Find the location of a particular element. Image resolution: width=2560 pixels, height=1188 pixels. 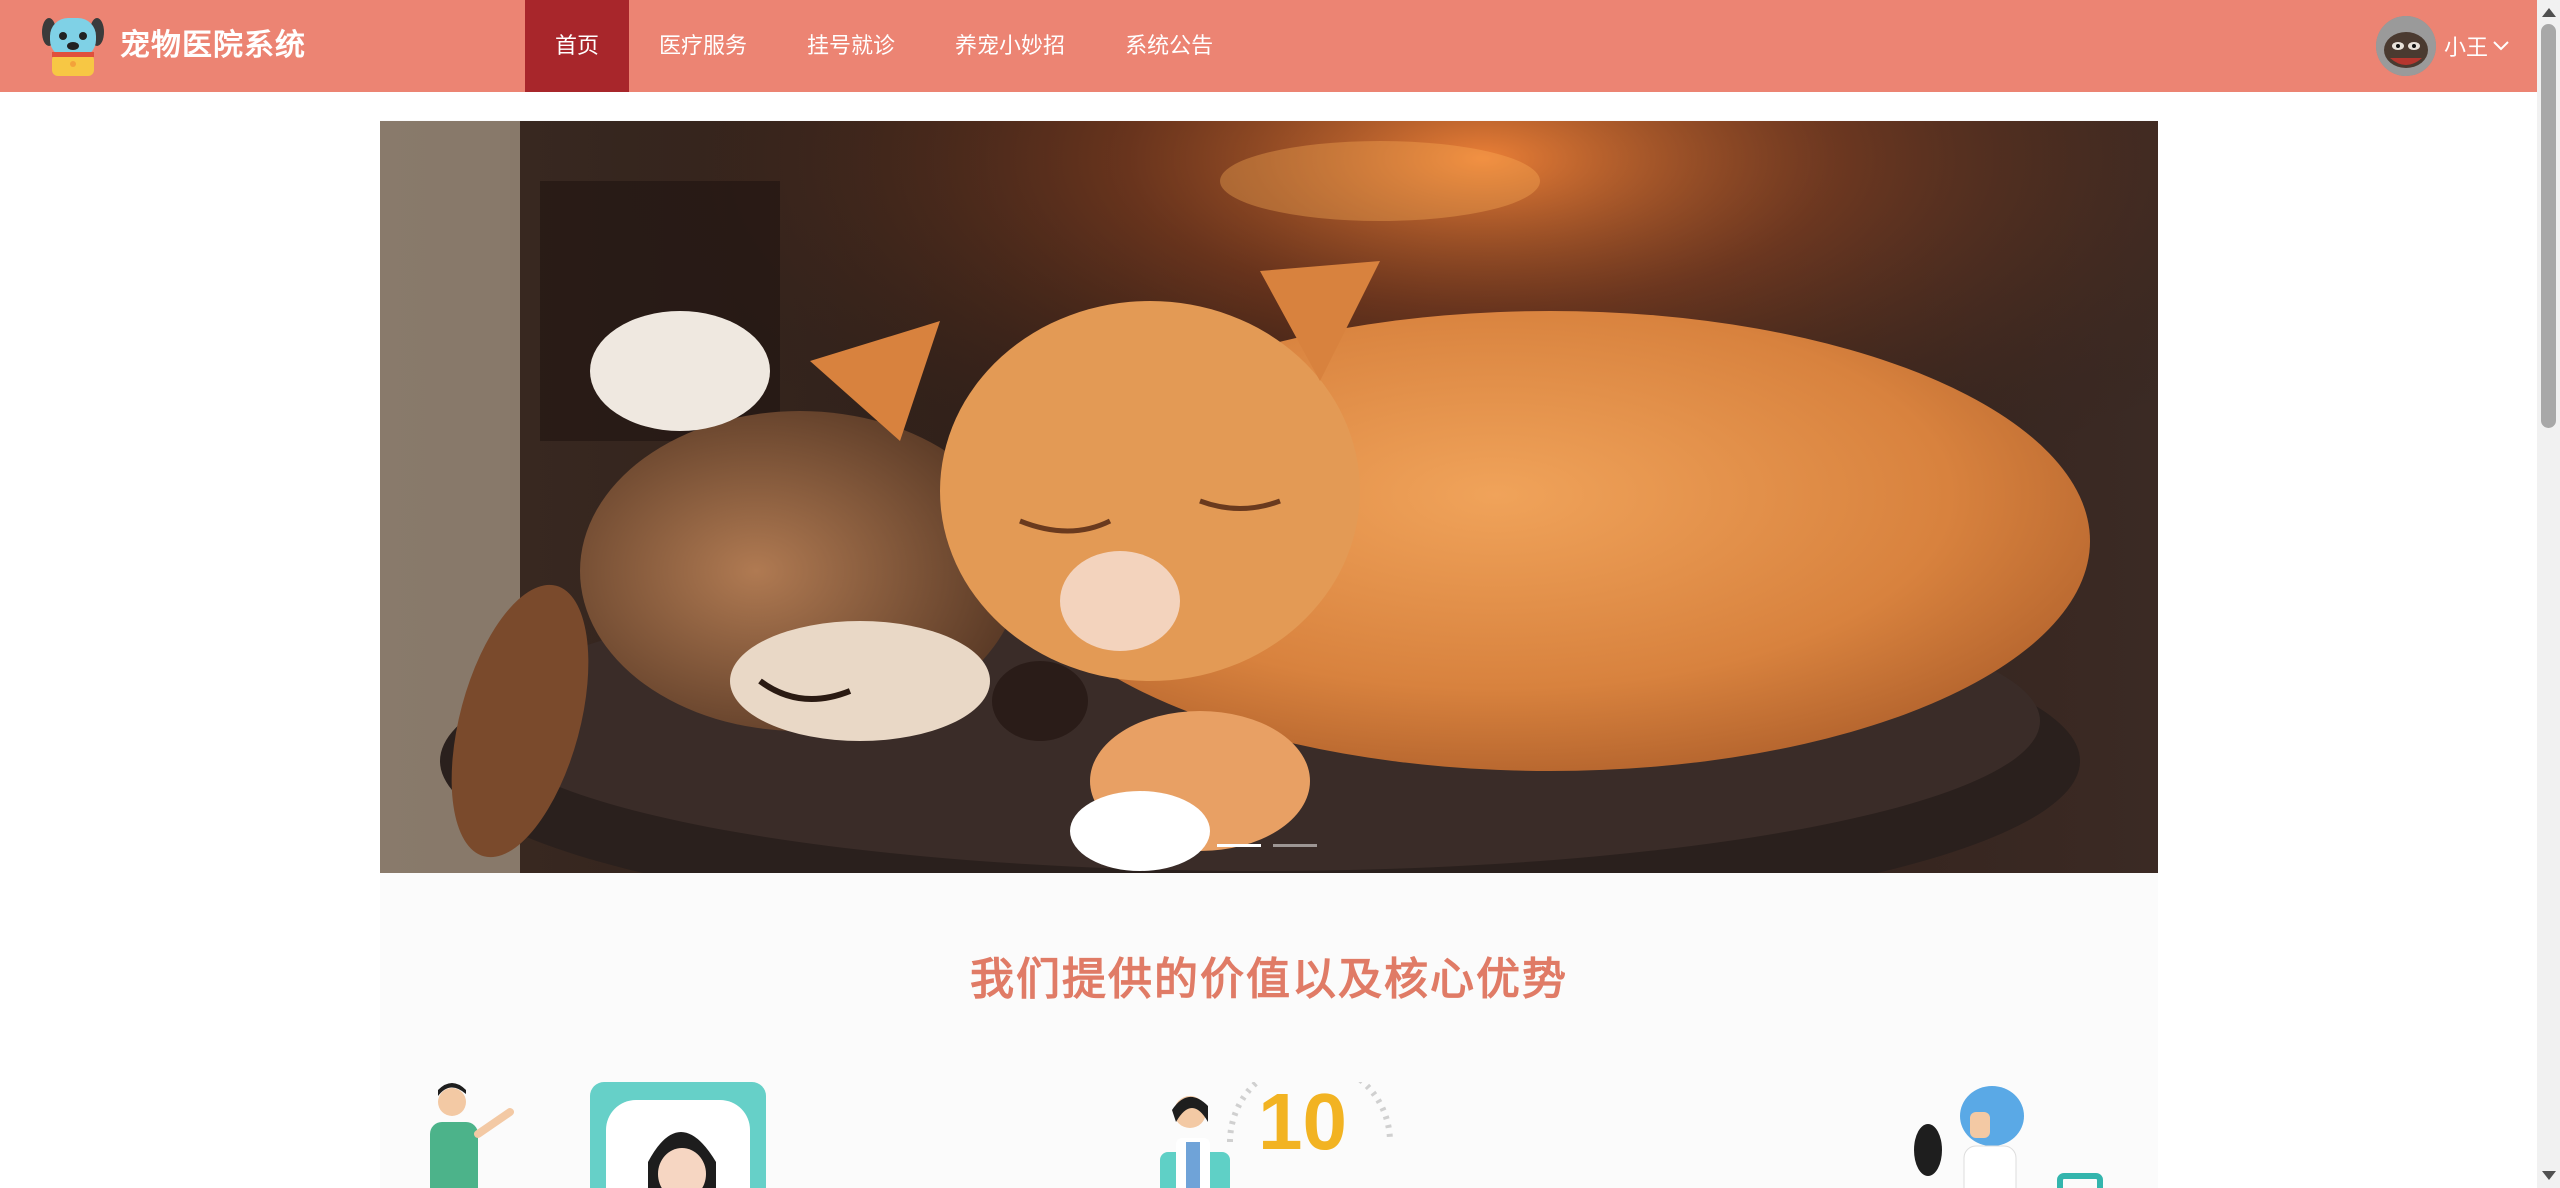

section-title: 我们提供的价值以及核心优势 is located at coordinates (1269, 979).